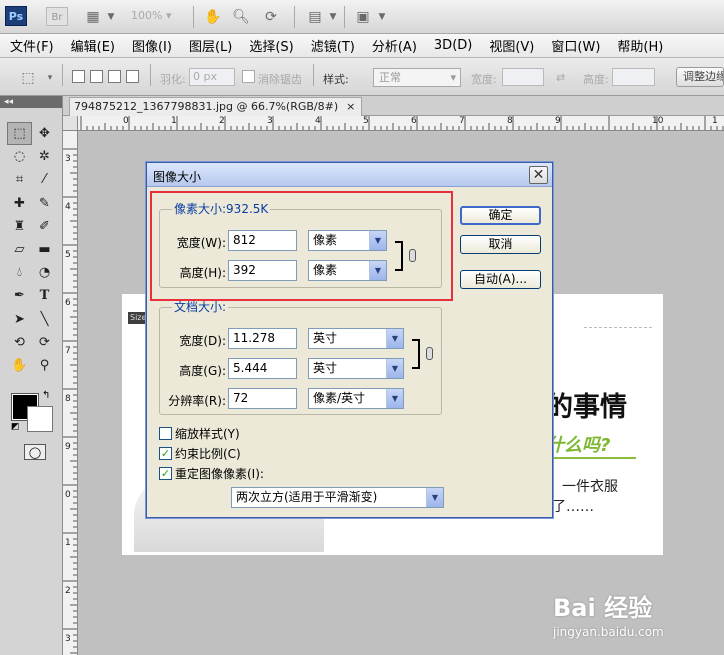  I want to click on zoom-tool-icon: ⚲, so click(44, 365).